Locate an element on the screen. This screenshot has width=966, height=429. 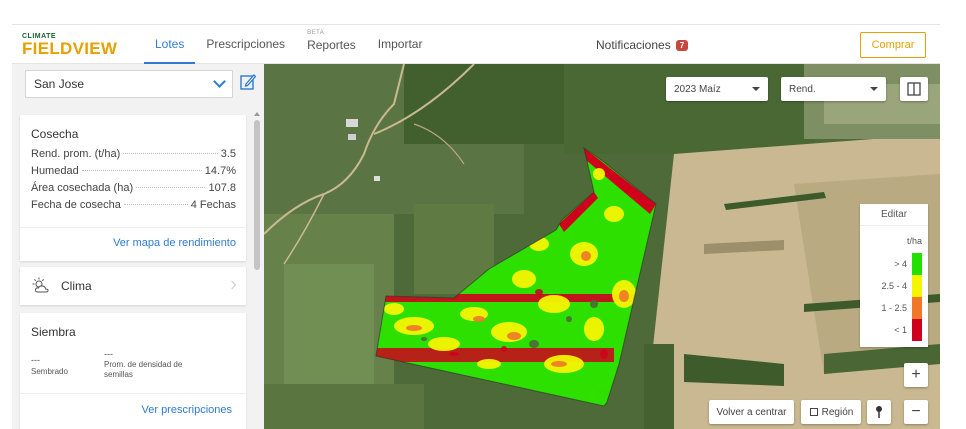
tab-lotes-label: Lotes is located at coordinates (170, 44).